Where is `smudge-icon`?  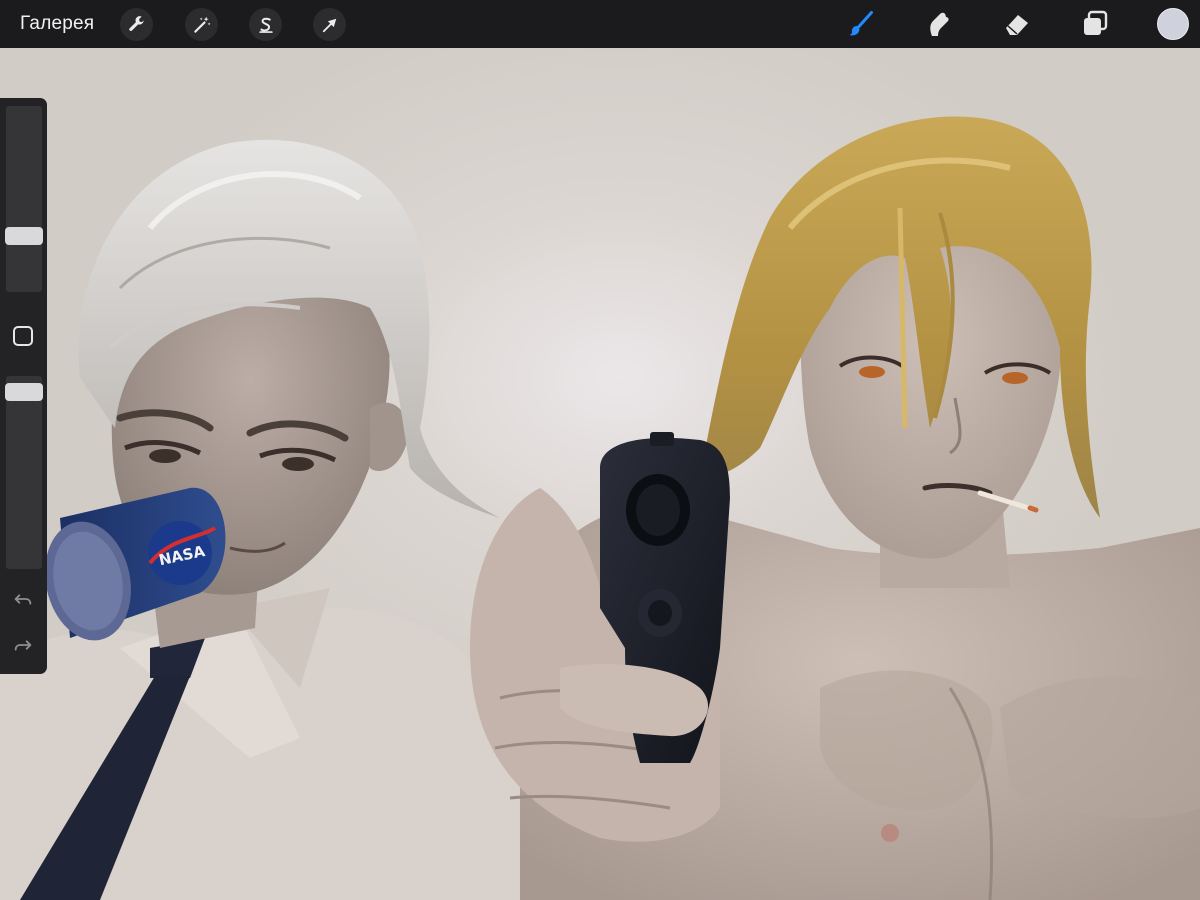
smudge-icon is located at coordinates (939, 24).